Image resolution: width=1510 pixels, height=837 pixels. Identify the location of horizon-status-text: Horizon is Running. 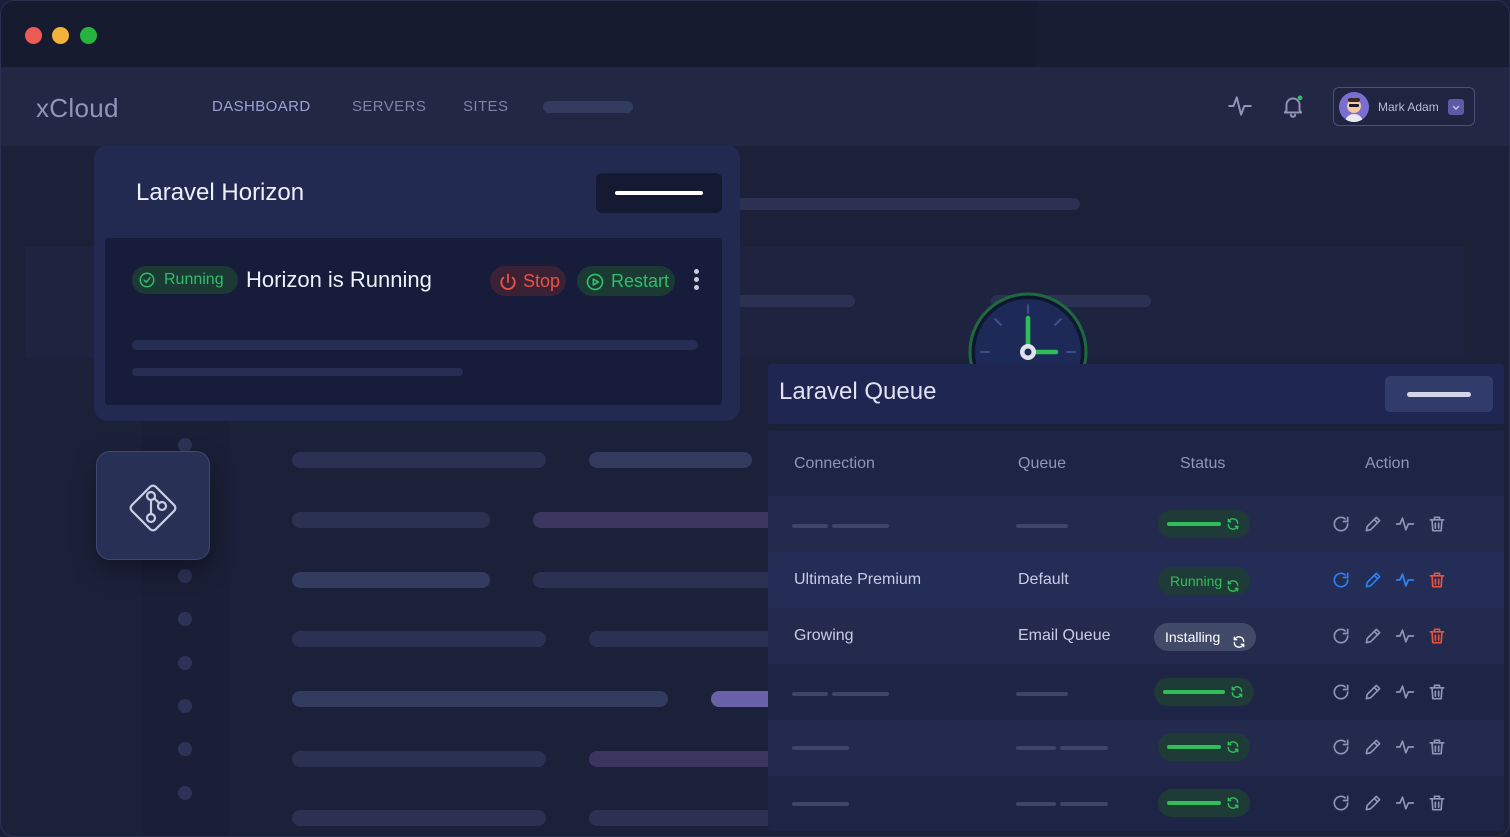
(339, 279).